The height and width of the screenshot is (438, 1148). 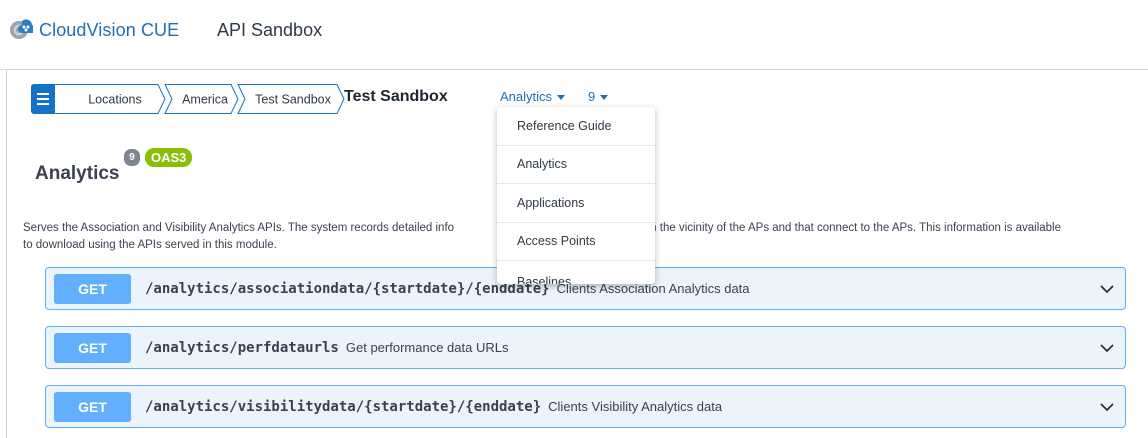 What do you see at coordinates (132, 157) in the screenshot?
I see `version-badge: 9` at bounding box center [132, 157].